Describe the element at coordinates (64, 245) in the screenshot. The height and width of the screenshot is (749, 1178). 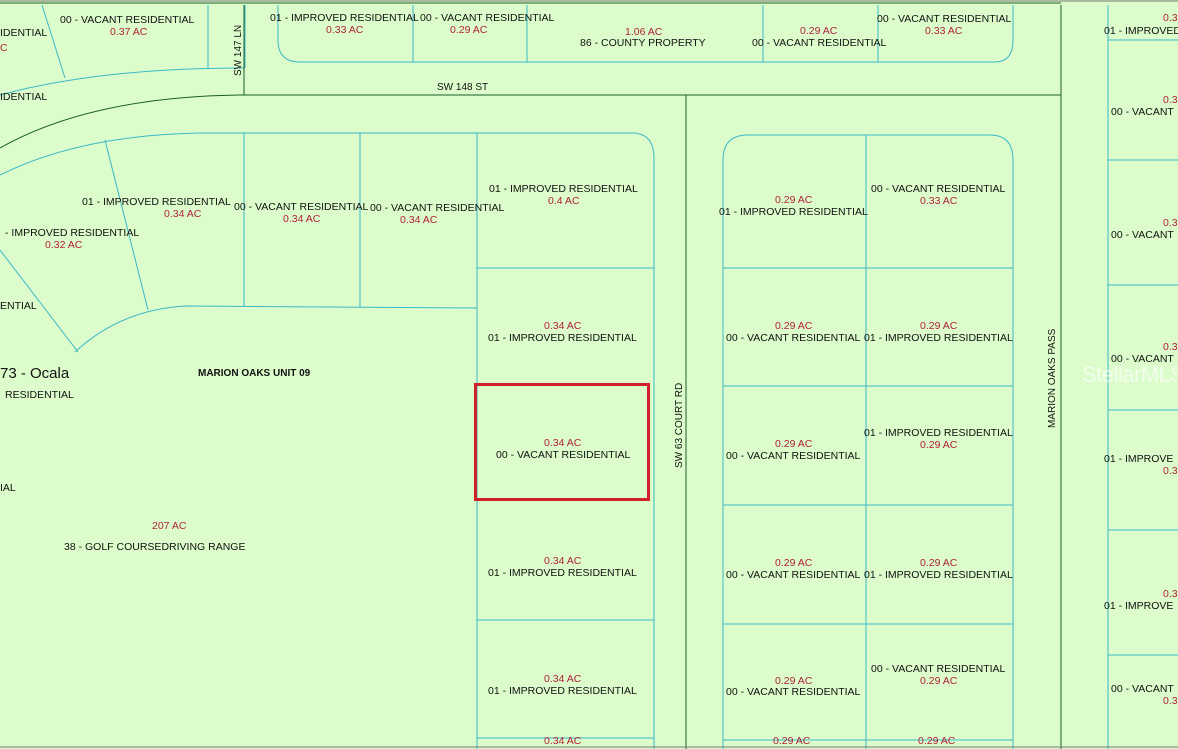
I see `parcel-acres: 0.32 AC` at that location.